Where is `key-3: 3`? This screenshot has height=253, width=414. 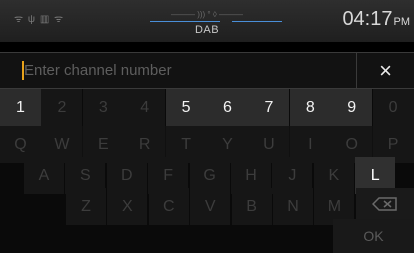 key-3: 3 is located at coordinates (103, 107).